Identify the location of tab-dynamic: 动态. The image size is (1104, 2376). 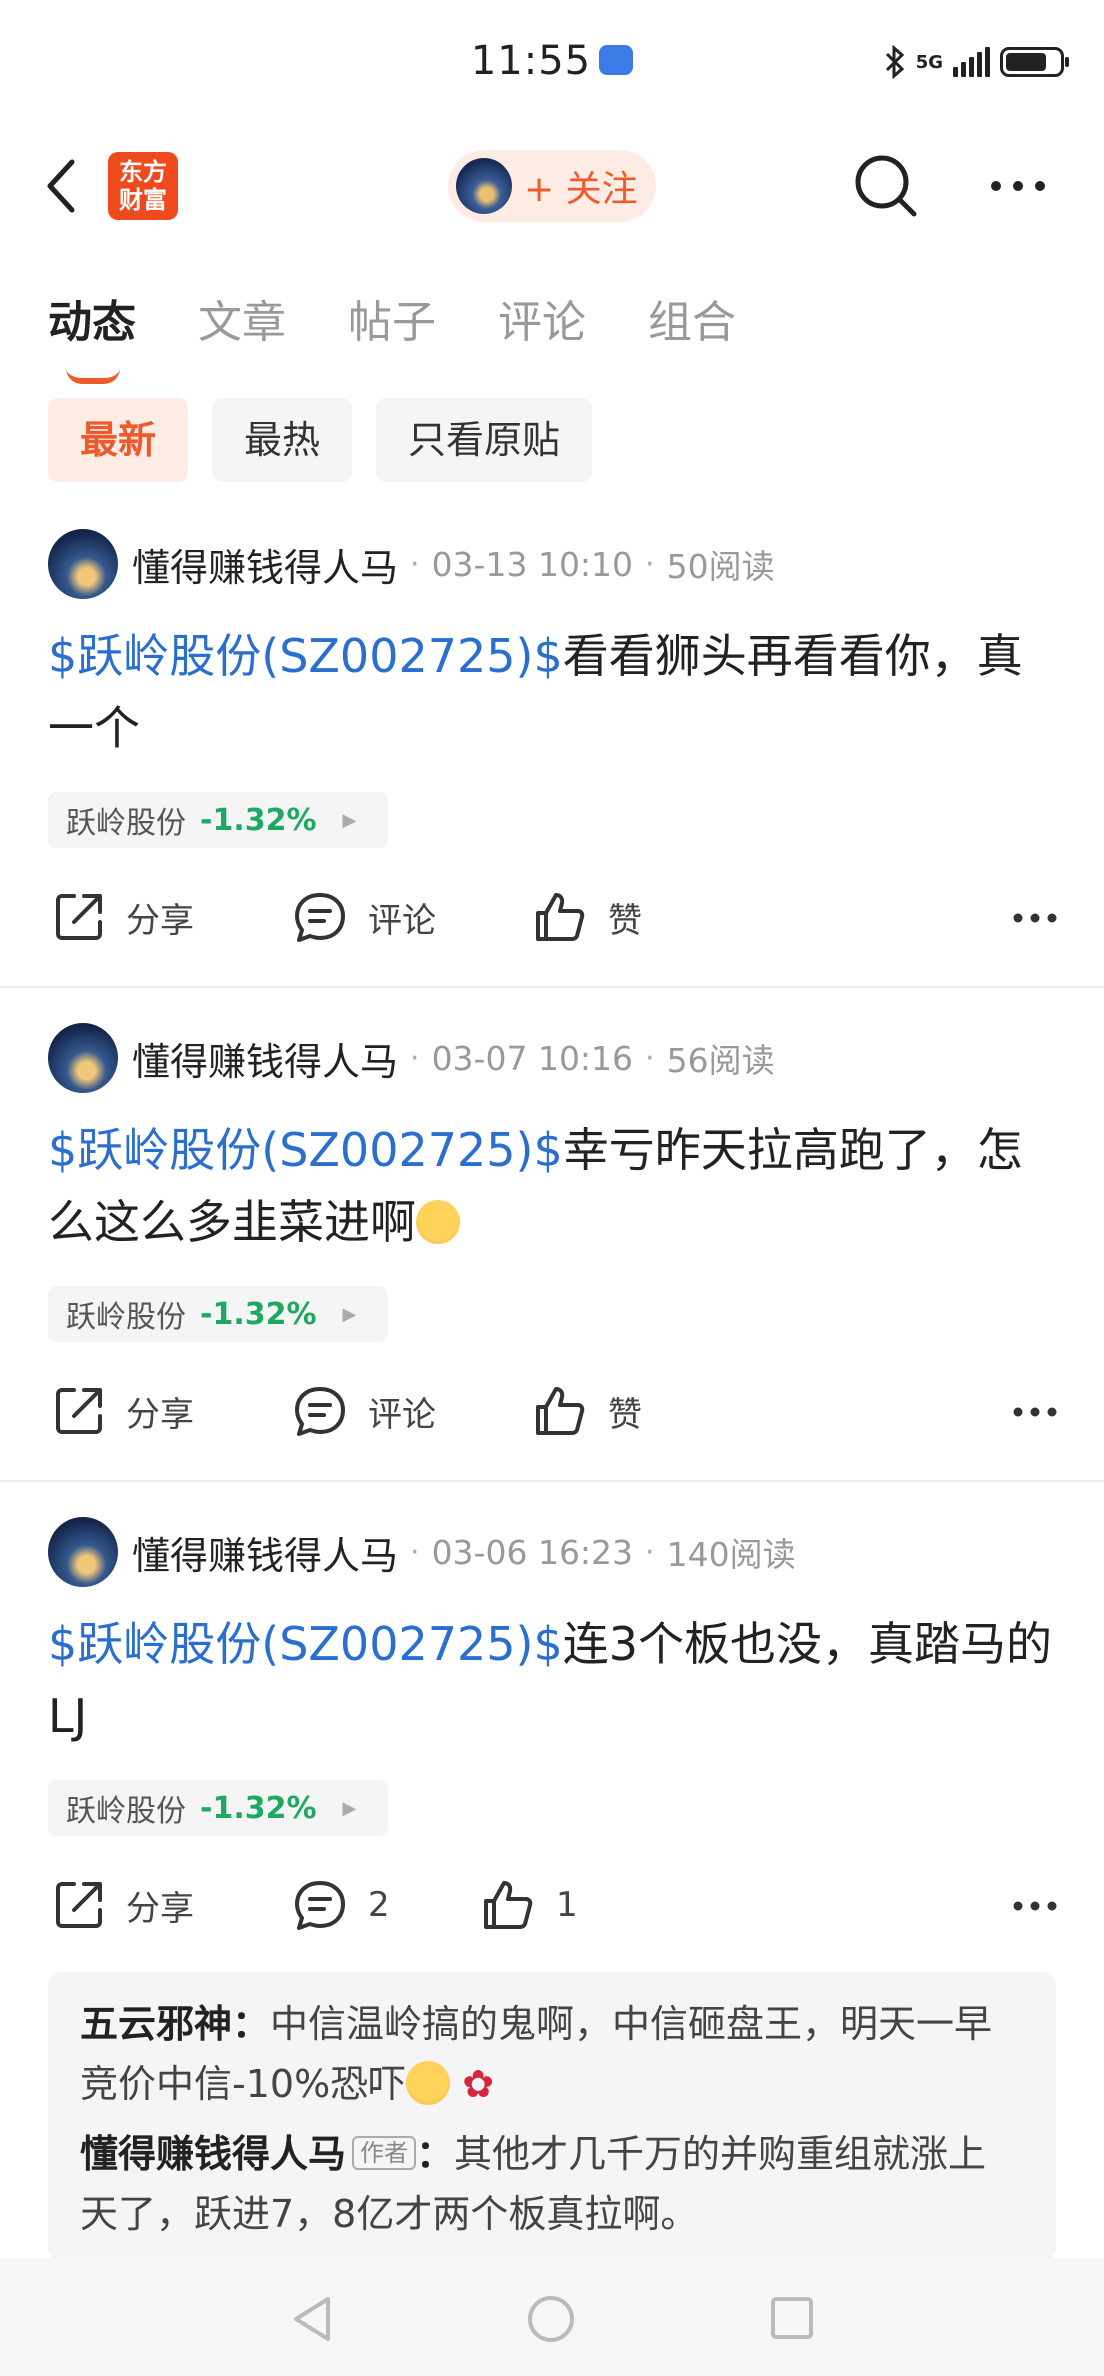
(92, 335).